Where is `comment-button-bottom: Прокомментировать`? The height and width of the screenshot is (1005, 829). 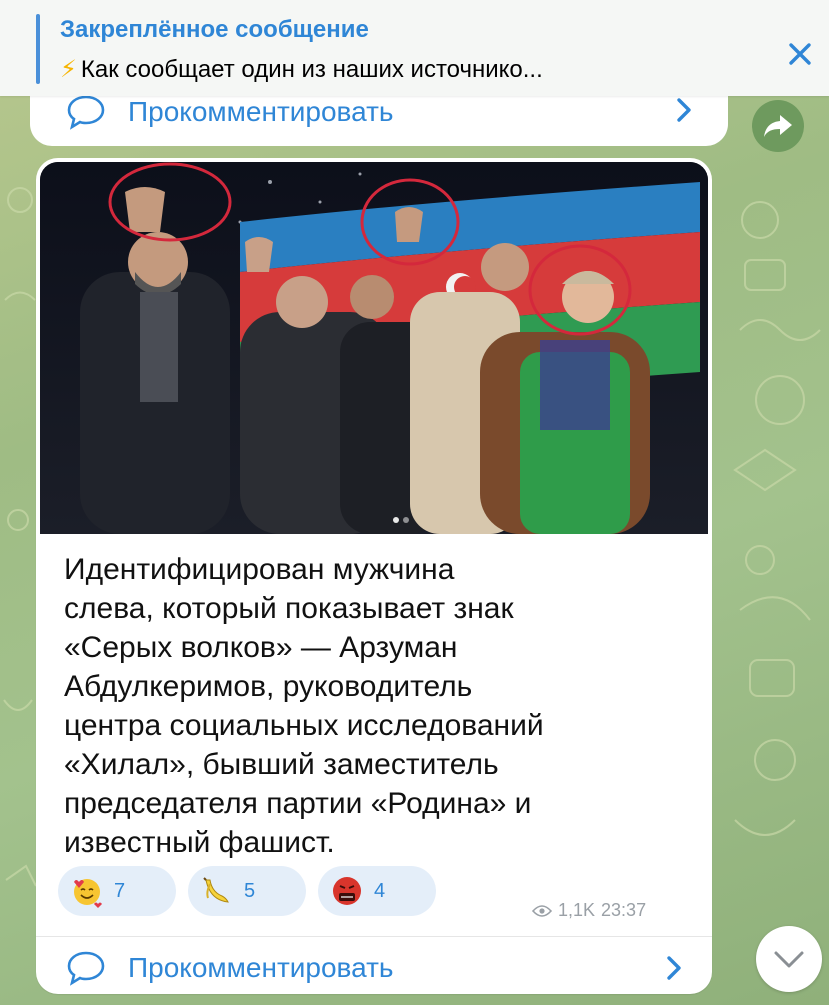 comment-button-bottom: Прокомментировать is located at coordinates (381, 968).